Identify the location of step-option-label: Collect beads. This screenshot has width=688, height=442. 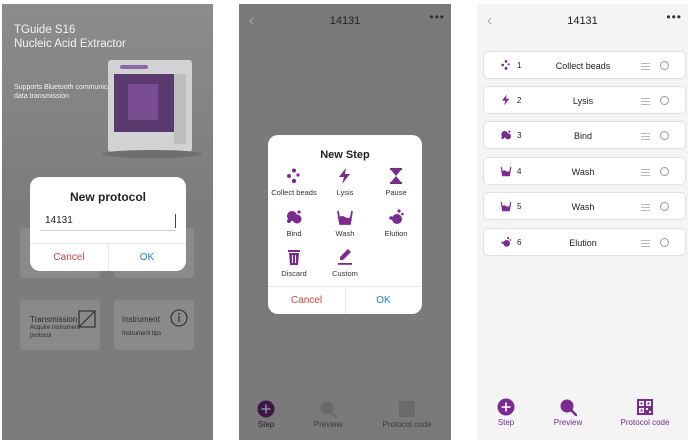
(294, 192).